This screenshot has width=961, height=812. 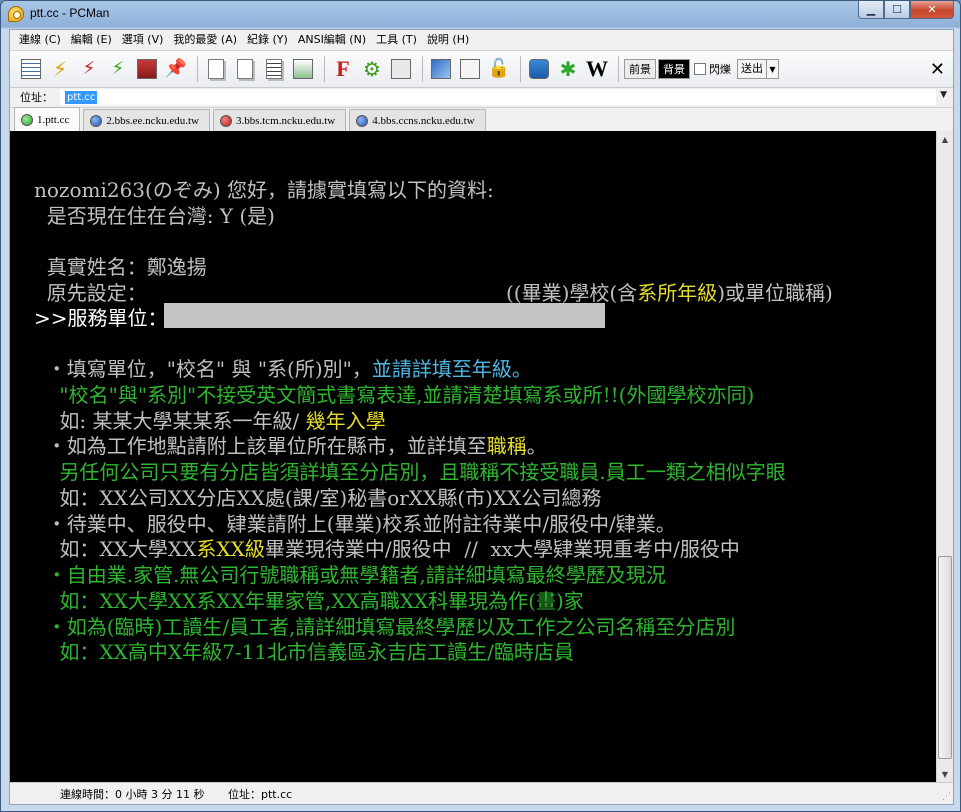 What do you see at coordinates (205, 40) in the screenshot?
I see `menu-favorites: 我的最愛 (A)` at bounding box center [205, 40].